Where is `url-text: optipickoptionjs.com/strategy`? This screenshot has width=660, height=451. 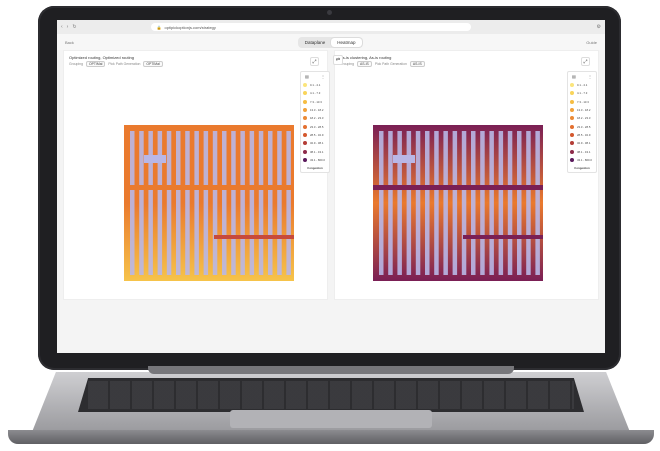 url-text: optipickoptionjs.com/strategy is located at coordinates (190, 27).